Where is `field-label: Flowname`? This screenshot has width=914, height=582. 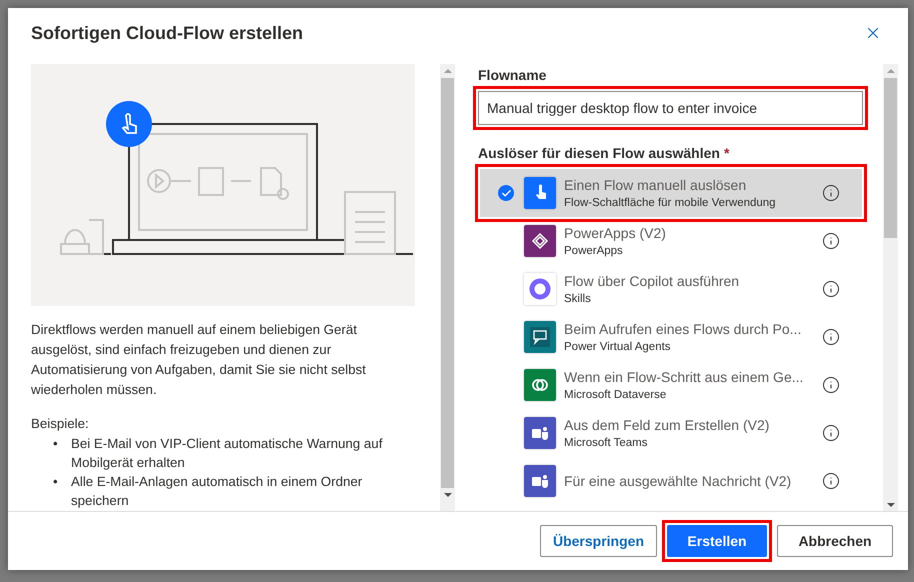
field-label: Flowname is located at coordinates (513, 75).